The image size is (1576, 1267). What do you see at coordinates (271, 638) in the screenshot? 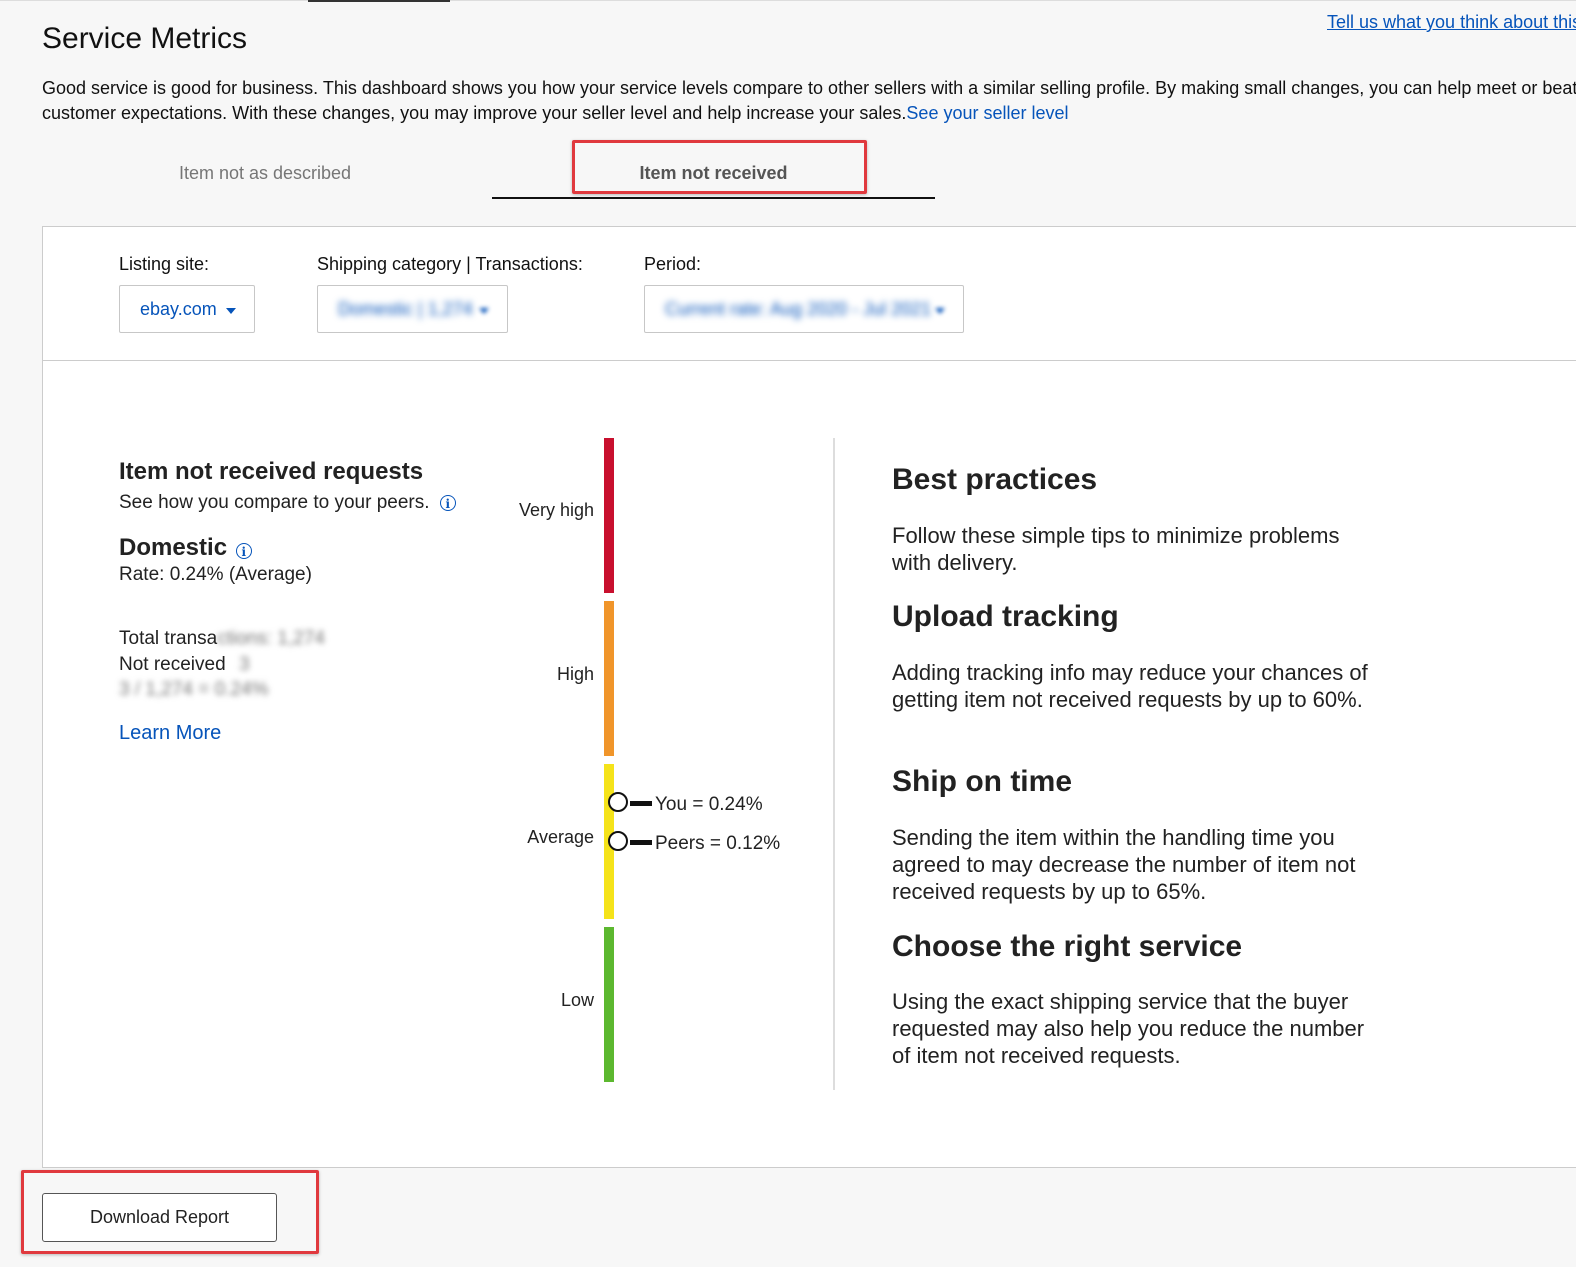
I see `total-transactions-value: ctions: 1,274` at bounding box center [271, 638].